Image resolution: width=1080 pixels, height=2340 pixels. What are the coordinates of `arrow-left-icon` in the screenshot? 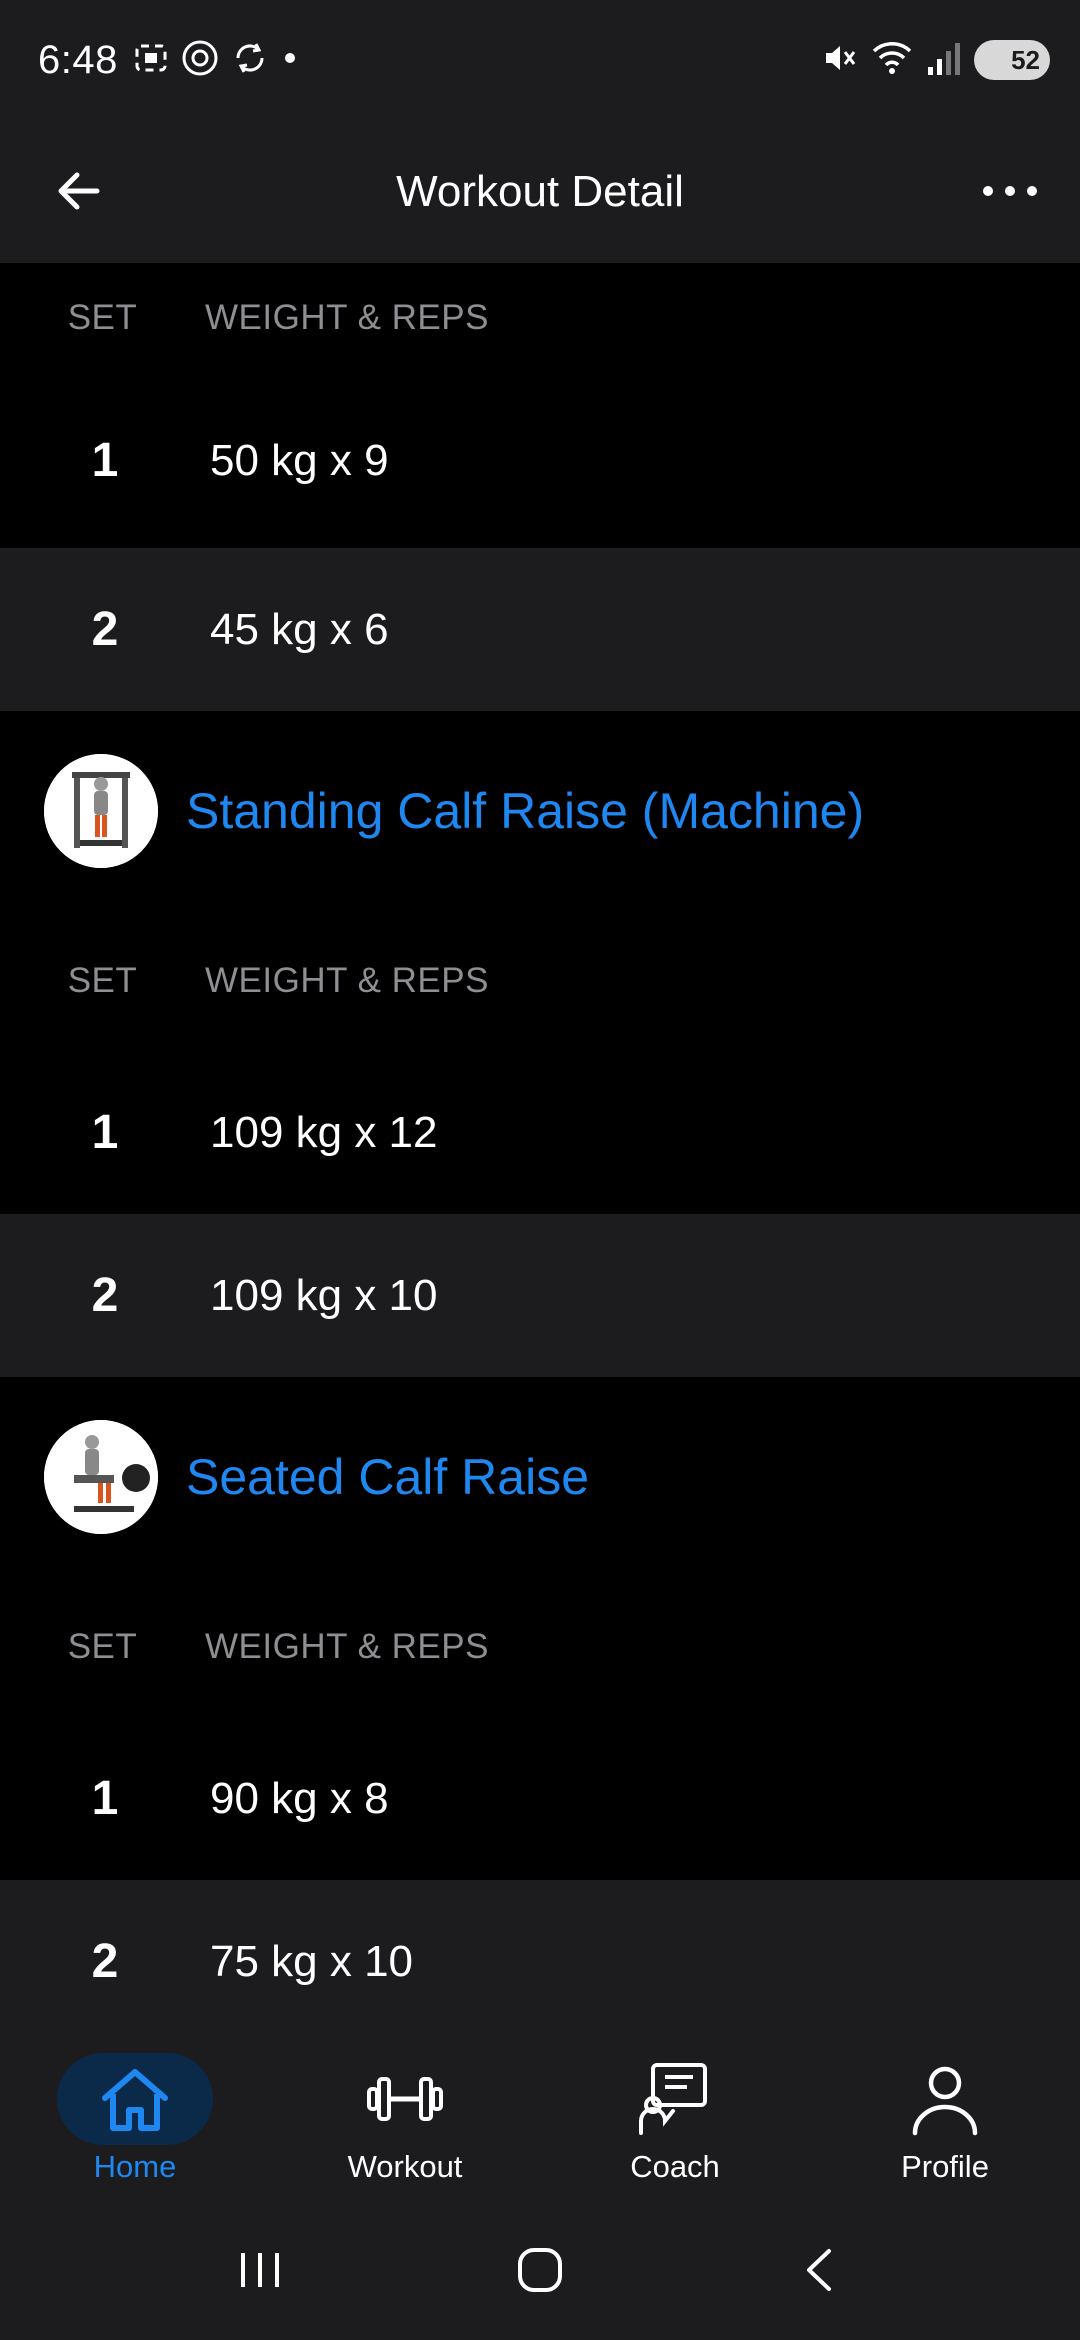 It's located at (79, 191).